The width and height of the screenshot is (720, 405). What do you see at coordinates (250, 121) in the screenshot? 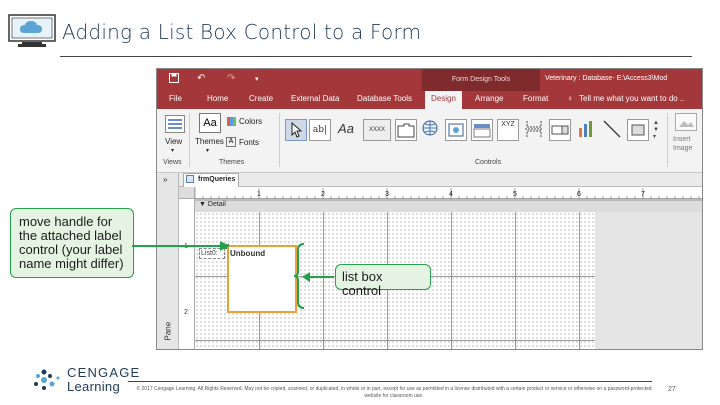
I see `colors-button: Colors` at bounding box center [250, 121].